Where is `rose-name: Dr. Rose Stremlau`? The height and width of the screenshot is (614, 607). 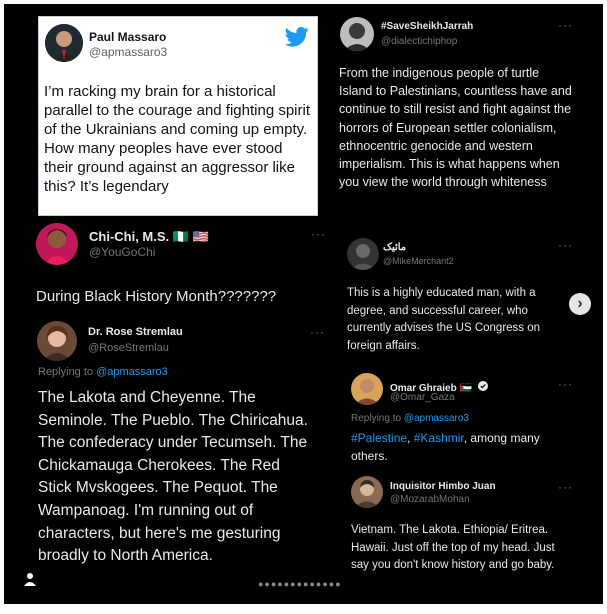
rose-name: Dr. Rose Stremlau is located at coordinates (135, 332).